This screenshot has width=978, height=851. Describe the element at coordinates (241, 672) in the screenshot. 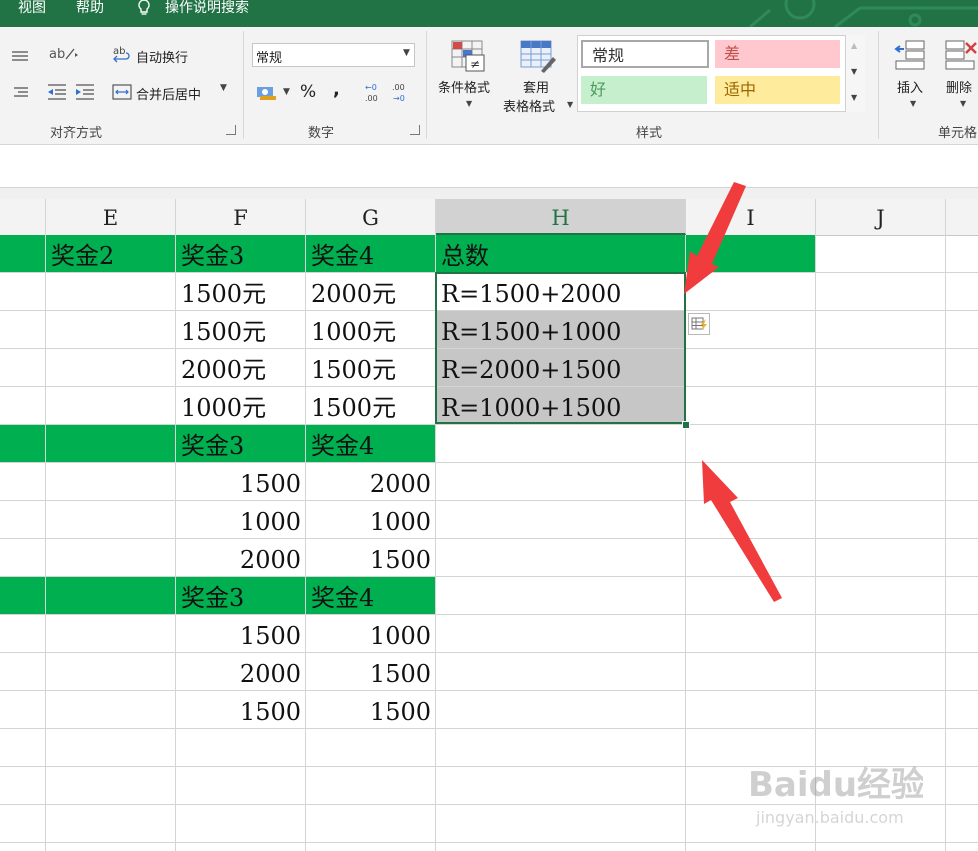

I see `table3-cell: 2000` at that location.